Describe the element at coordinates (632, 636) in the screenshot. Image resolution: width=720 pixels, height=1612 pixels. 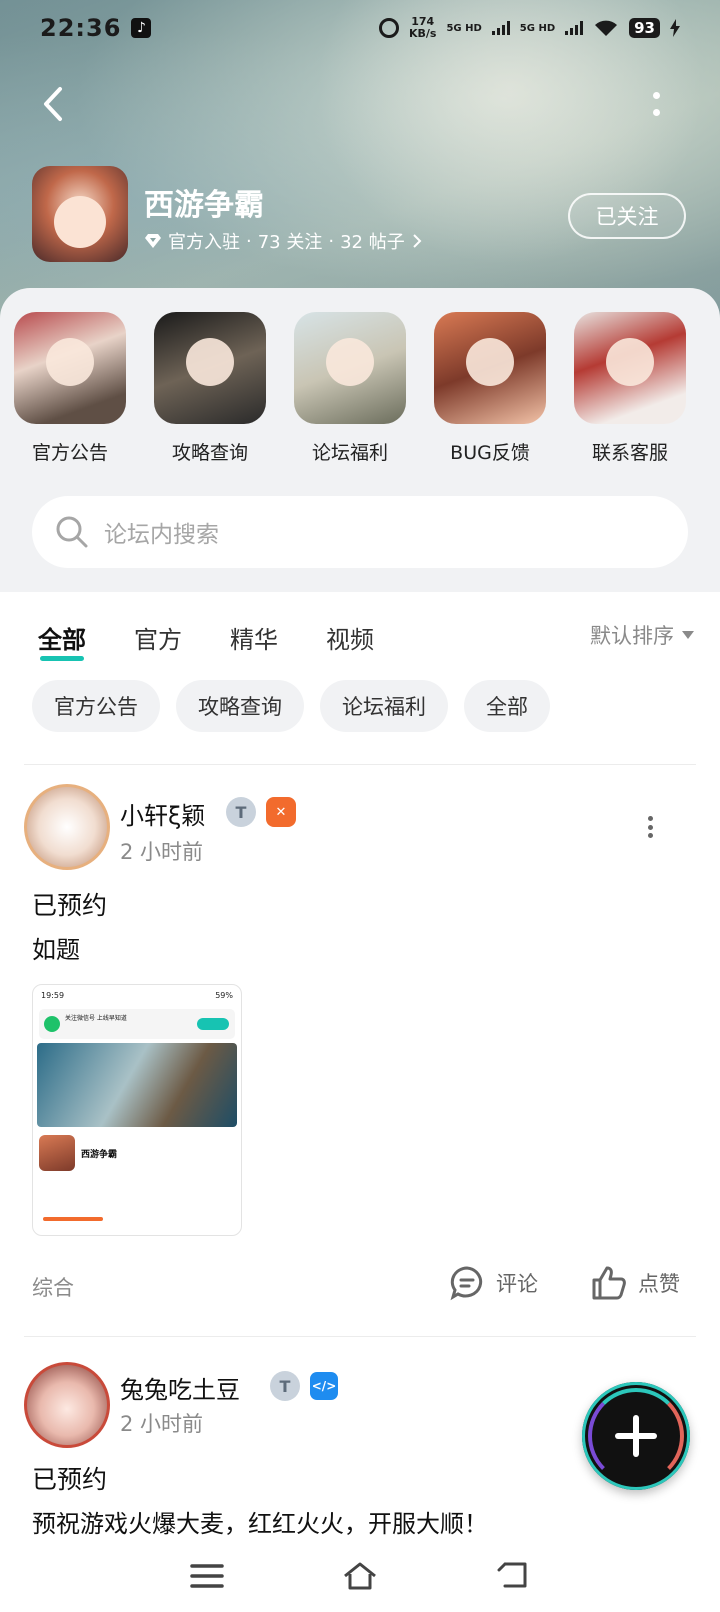
I see `sort-label: 默认排序` at that location.